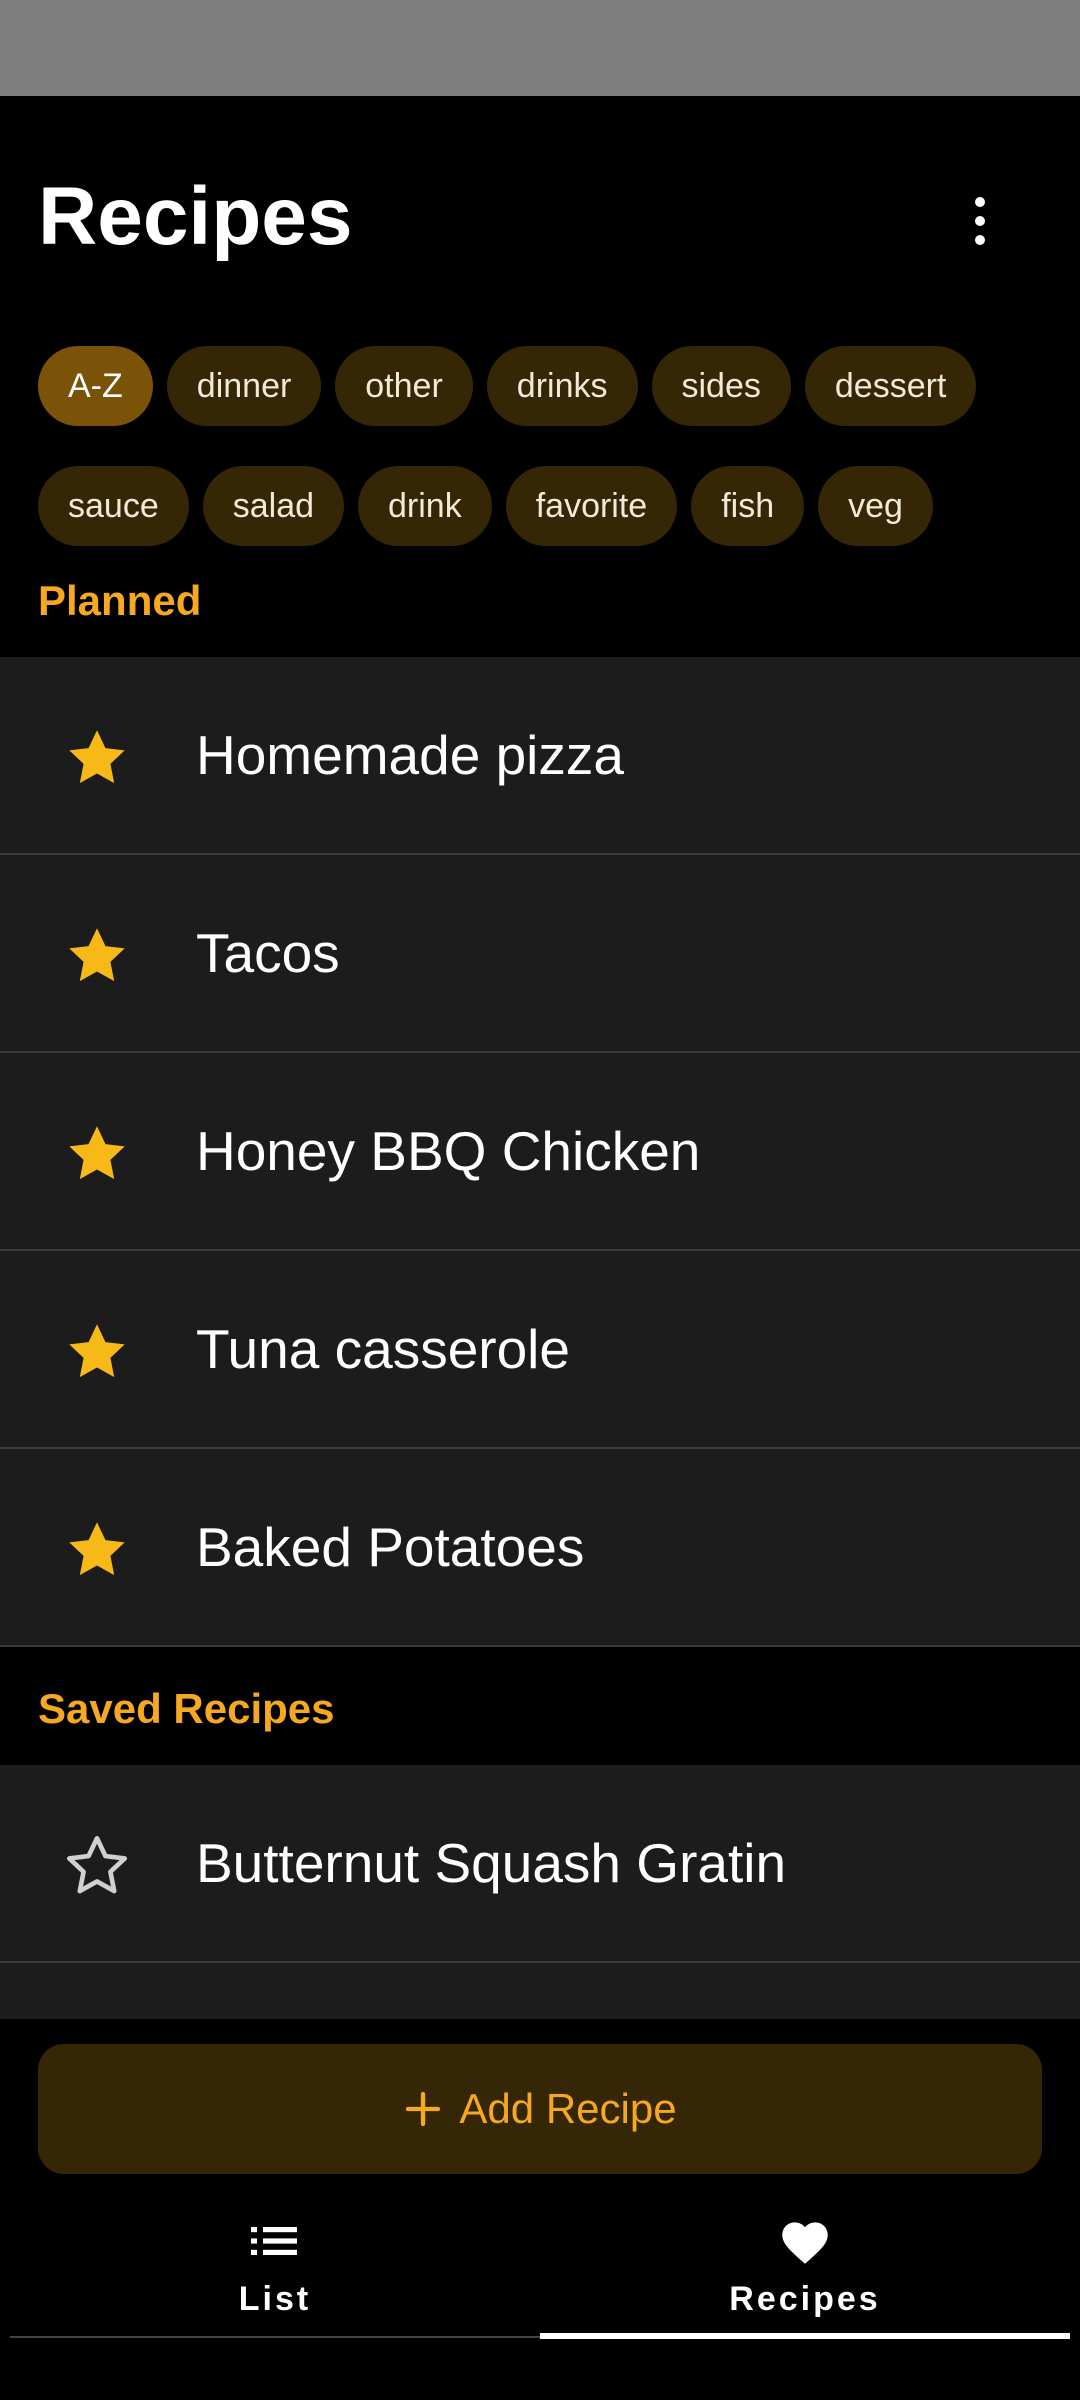 Image resolution: width=1080 pixels, height=2400 pixels. What do you see at coordinates (410, 755) in the screenshot?
I see `recipe-title: Homemade pizza` at bounding box center [410, 755].